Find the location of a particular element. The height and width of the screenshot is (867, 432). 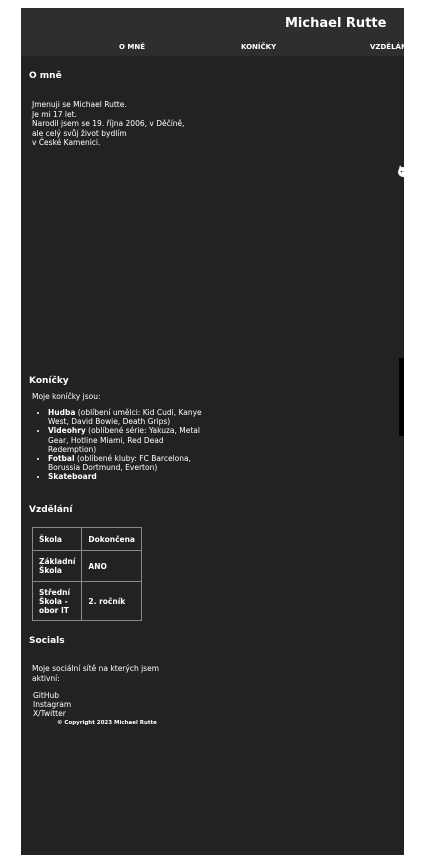

table-cell: Základní Škola is located at coordinates (57, 566).